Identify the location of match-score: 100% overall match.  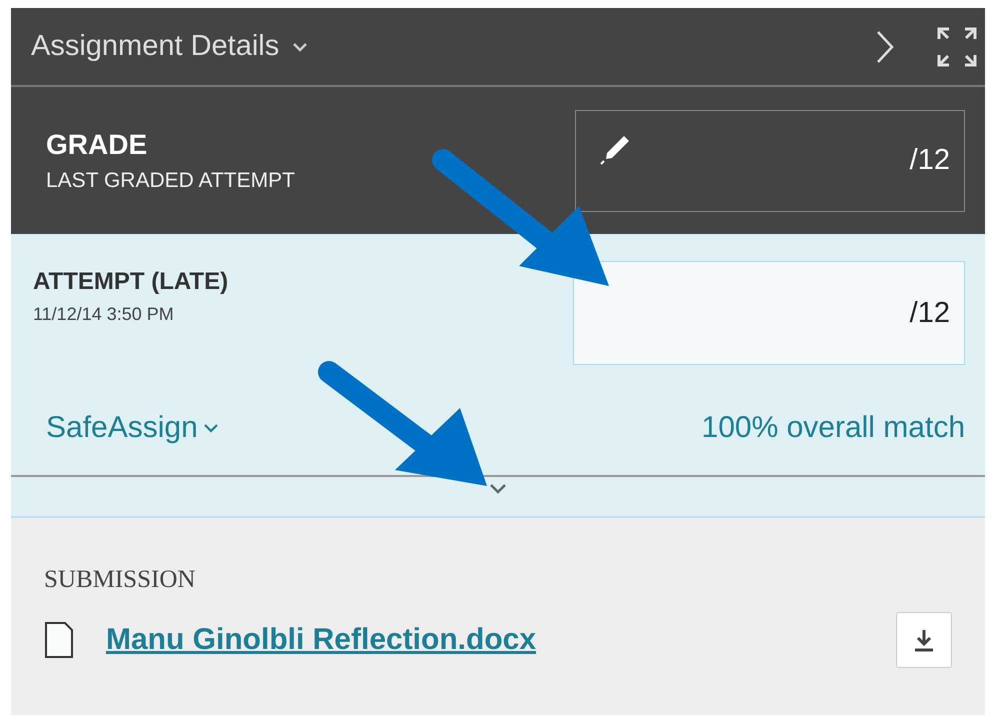
(833, 428).